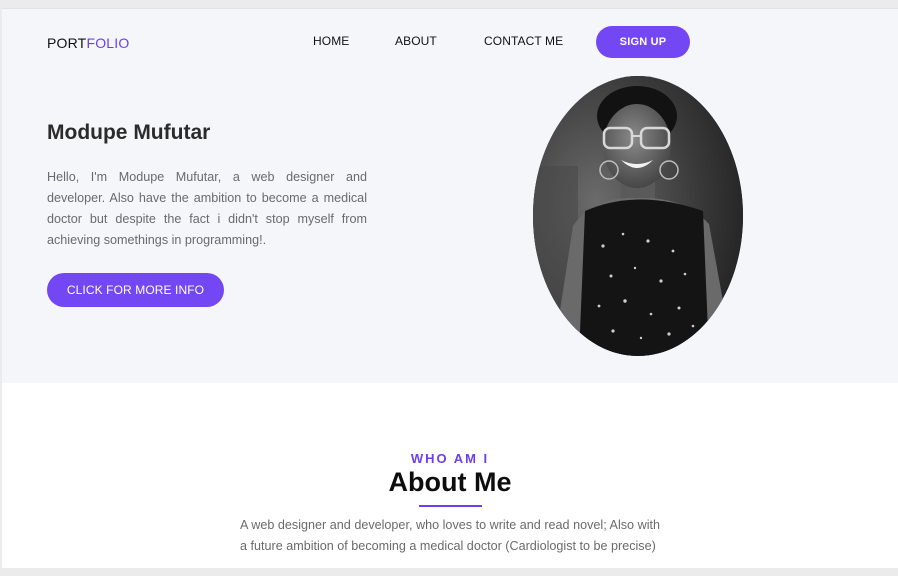  I want to click on more-info-button: CLICK FOR MORE INFO, so click(135, 290).